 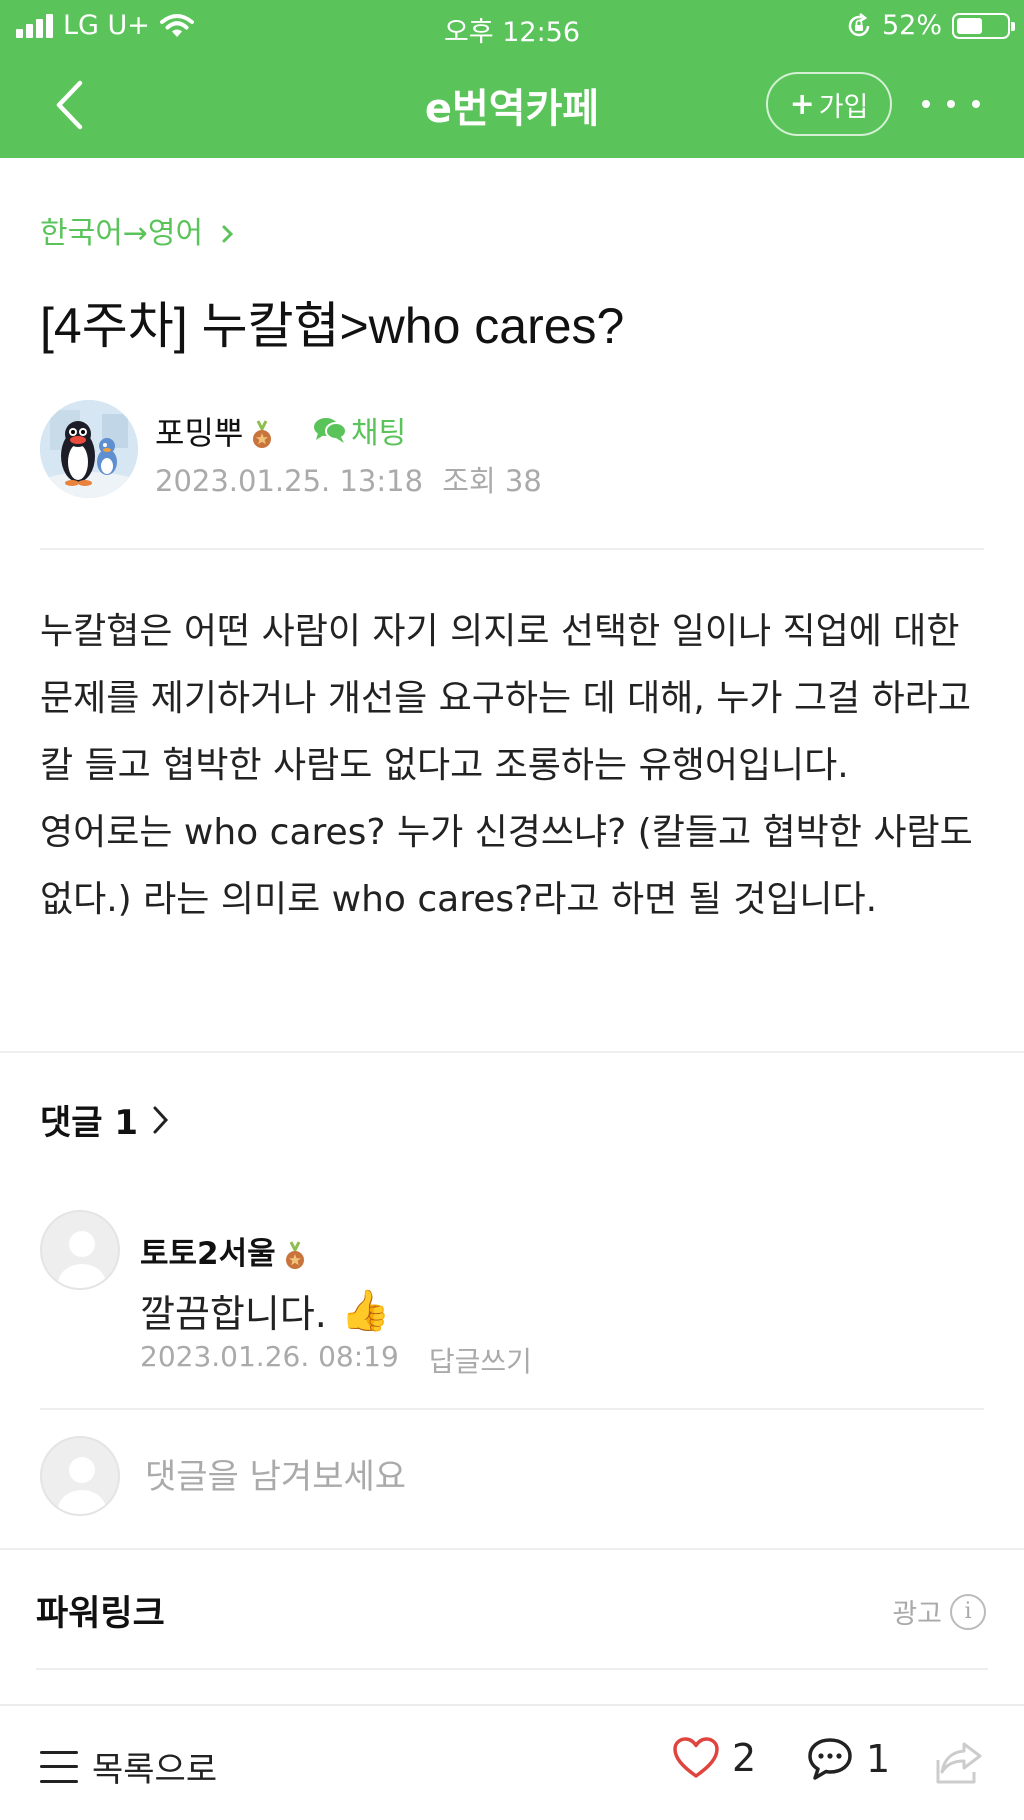 I want to click on heart-icon, so click(x=696, y=1757).